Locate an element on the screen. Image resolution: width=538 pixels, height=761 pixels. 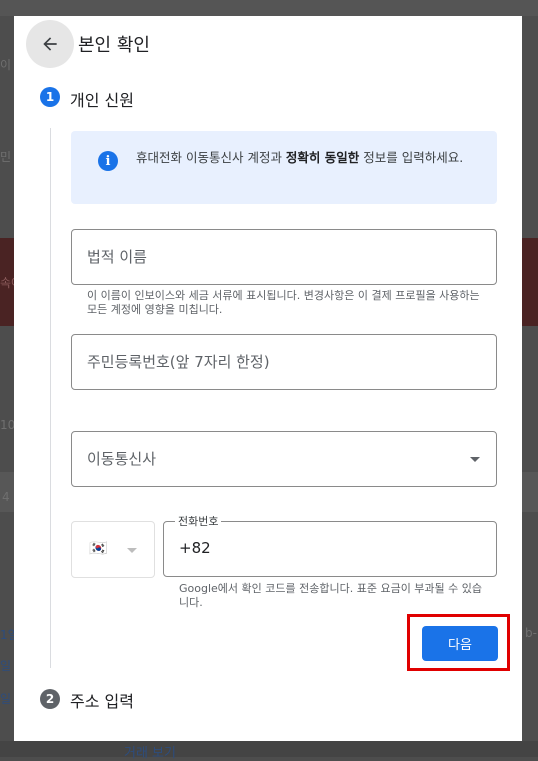
carrier-select: 이동통신사 is located at coordinates (284, 459).